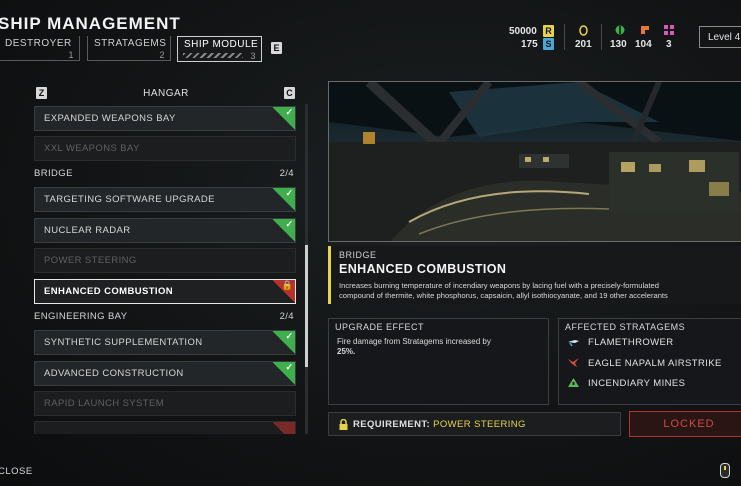  I want to click on list-item-label: NUCLEAR RADAR, so click(87, 230).